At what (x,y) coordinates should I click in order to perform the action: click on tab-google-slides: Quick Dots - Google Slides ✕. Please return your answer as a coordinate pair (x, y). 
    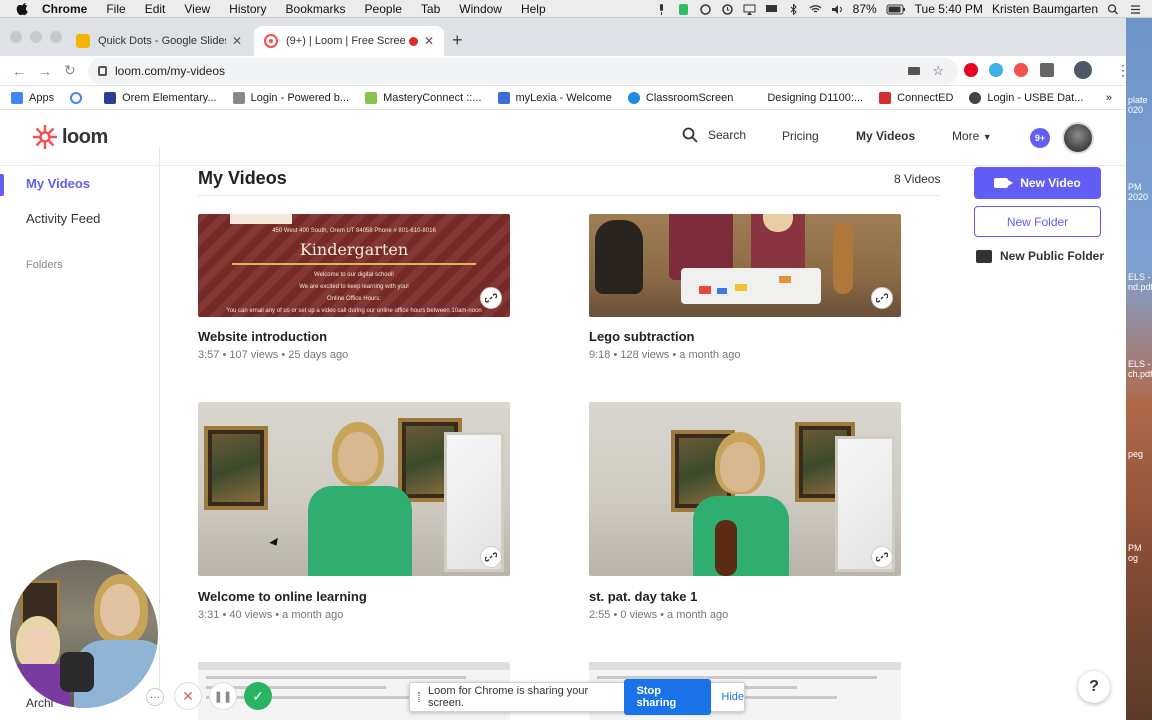
    Looking at the image, I should click on (159, 41).